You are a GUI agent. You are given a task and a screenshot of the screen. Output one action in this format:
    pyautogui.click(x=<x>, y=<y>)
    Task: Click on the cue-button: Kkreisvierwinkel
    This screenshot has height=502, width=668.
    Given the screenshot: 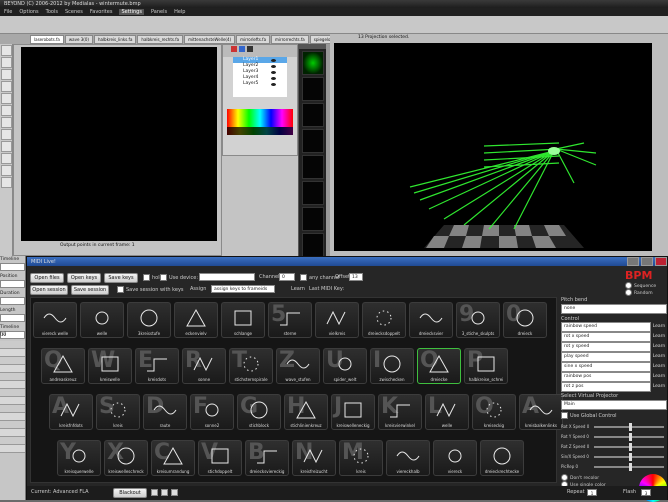 What is the action you would take?
    pyautogui.click(x=400, y=412)
    